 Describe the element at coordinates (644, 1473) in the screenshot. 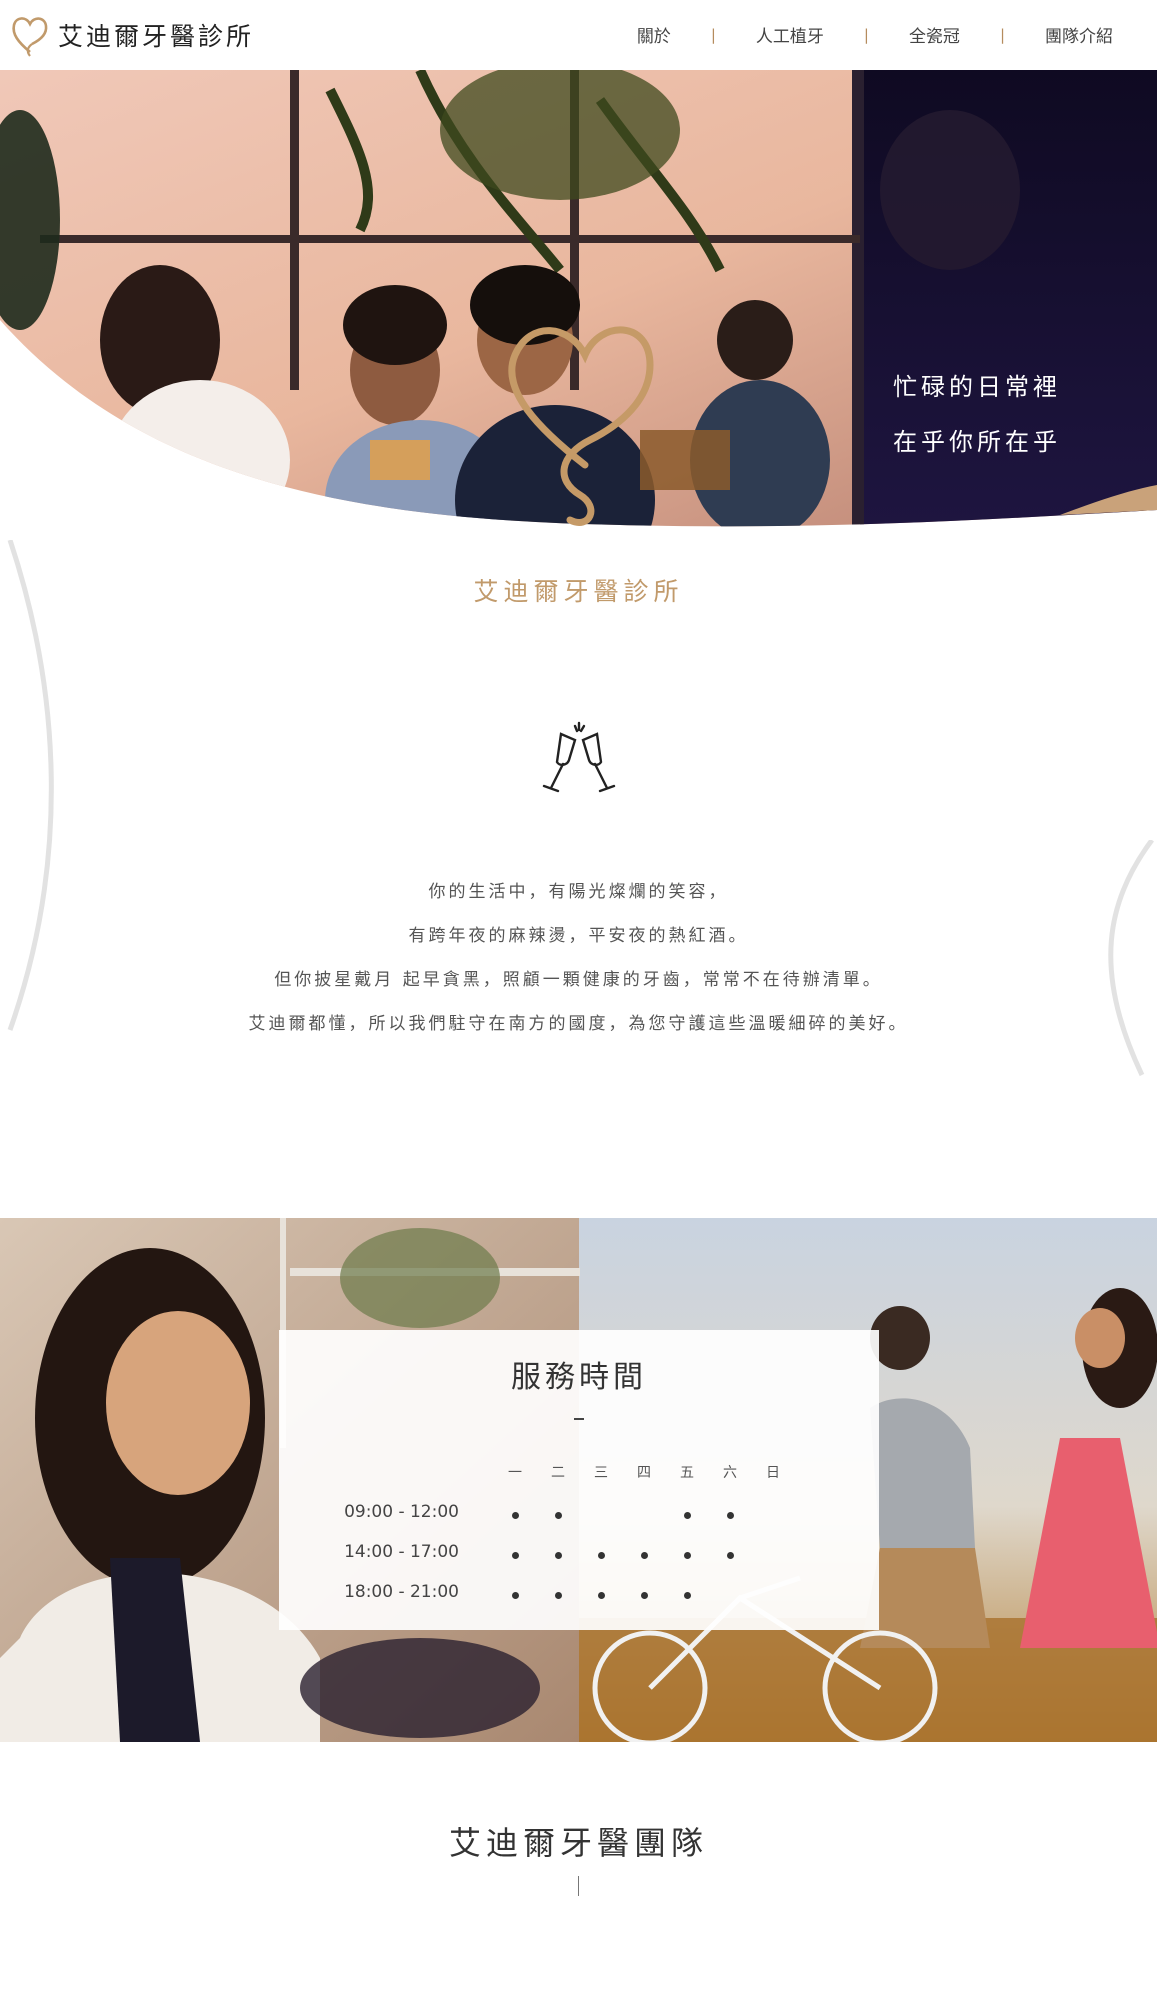

I see `day-header-thu: 四` at that location.